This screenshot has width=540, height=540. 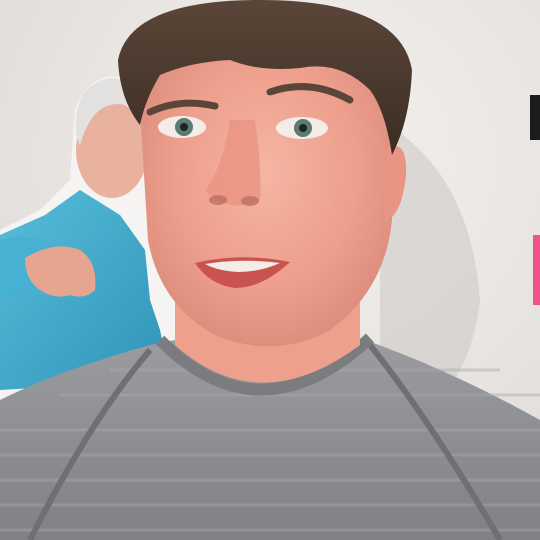 I want to click on black-sign-edge, so click(x=535, y=117).